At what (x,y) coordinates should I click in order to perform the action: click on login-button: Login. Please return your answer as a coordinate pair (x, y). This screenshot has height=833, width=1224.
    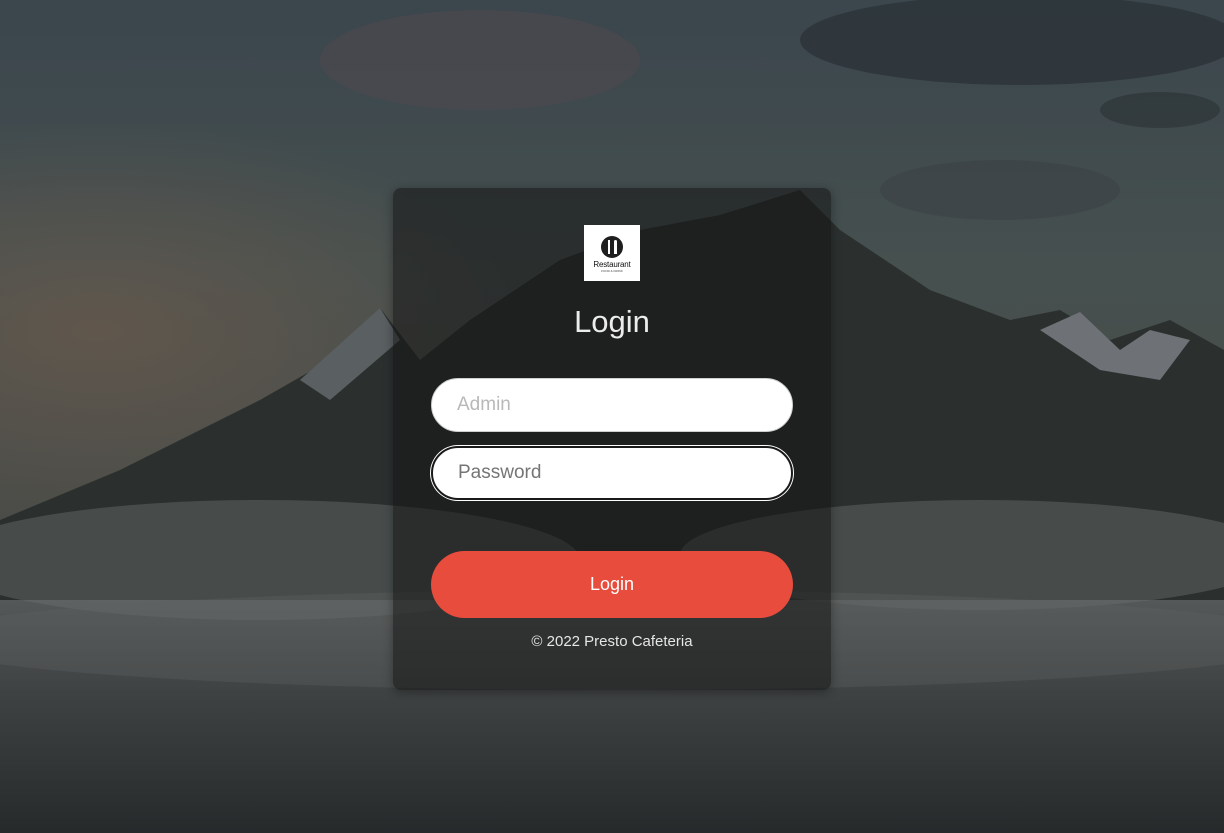
    Looking at the image, I should click on (612, 584).